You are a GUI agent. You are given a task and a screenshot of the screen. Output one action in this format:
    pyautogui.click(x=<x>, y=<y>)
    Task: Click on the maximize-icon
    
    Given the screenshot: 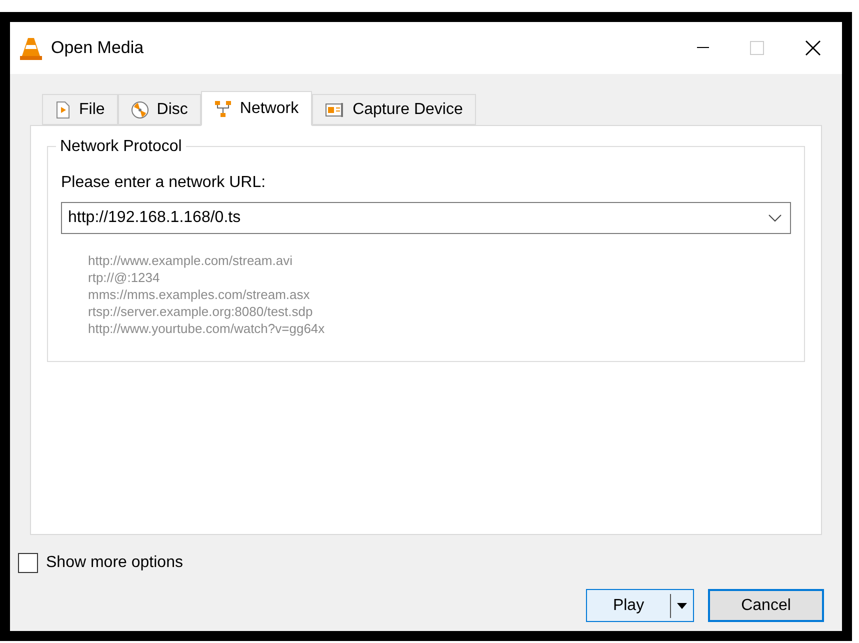 What is the action you would take?
    pyautogui.click(x=757, y=48)
    